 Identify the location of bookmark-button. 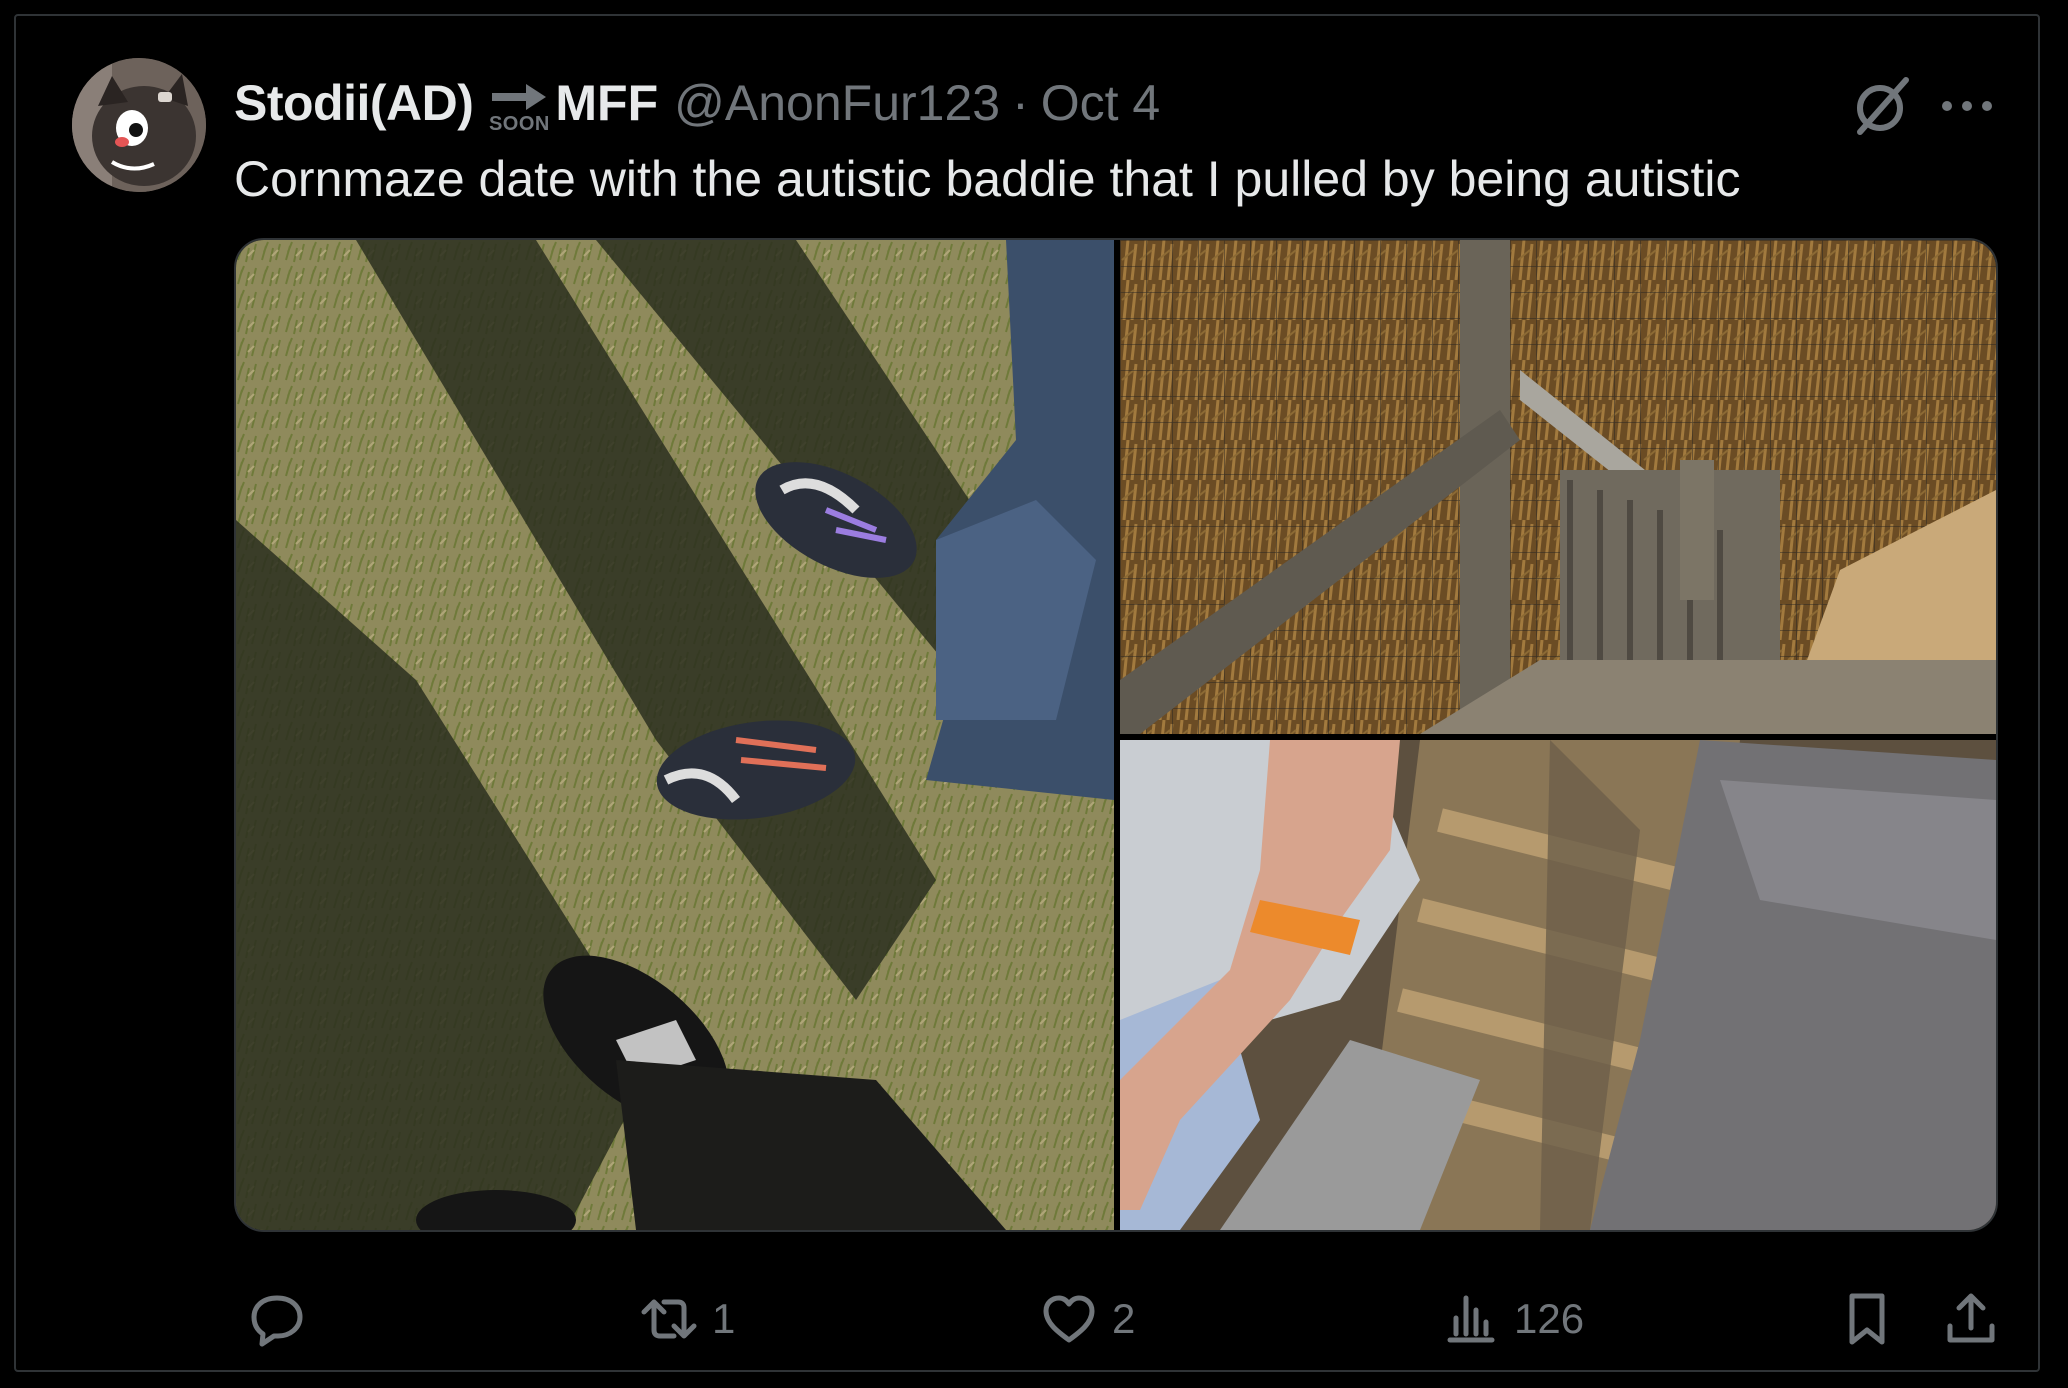
(1867, 1319).